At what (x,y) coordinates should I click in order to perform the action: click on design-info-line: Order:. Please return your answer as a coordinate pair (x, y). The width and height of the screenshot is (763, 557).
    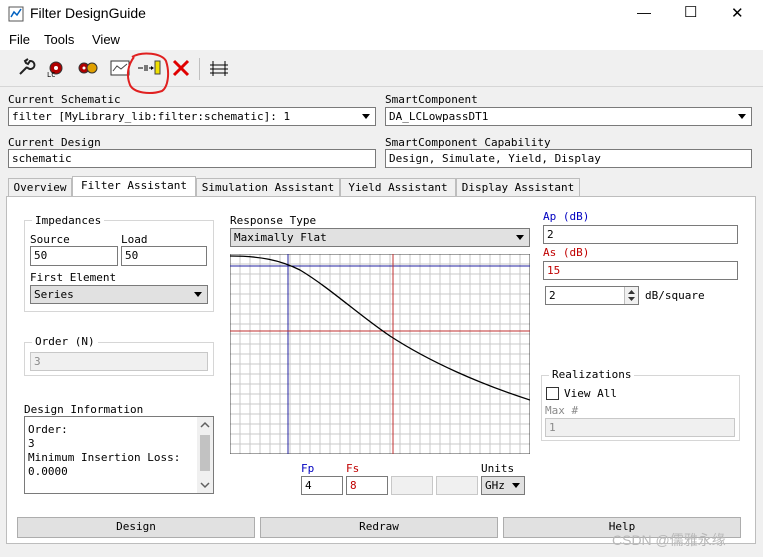
    Looking at the image, I should click on (48, 429).